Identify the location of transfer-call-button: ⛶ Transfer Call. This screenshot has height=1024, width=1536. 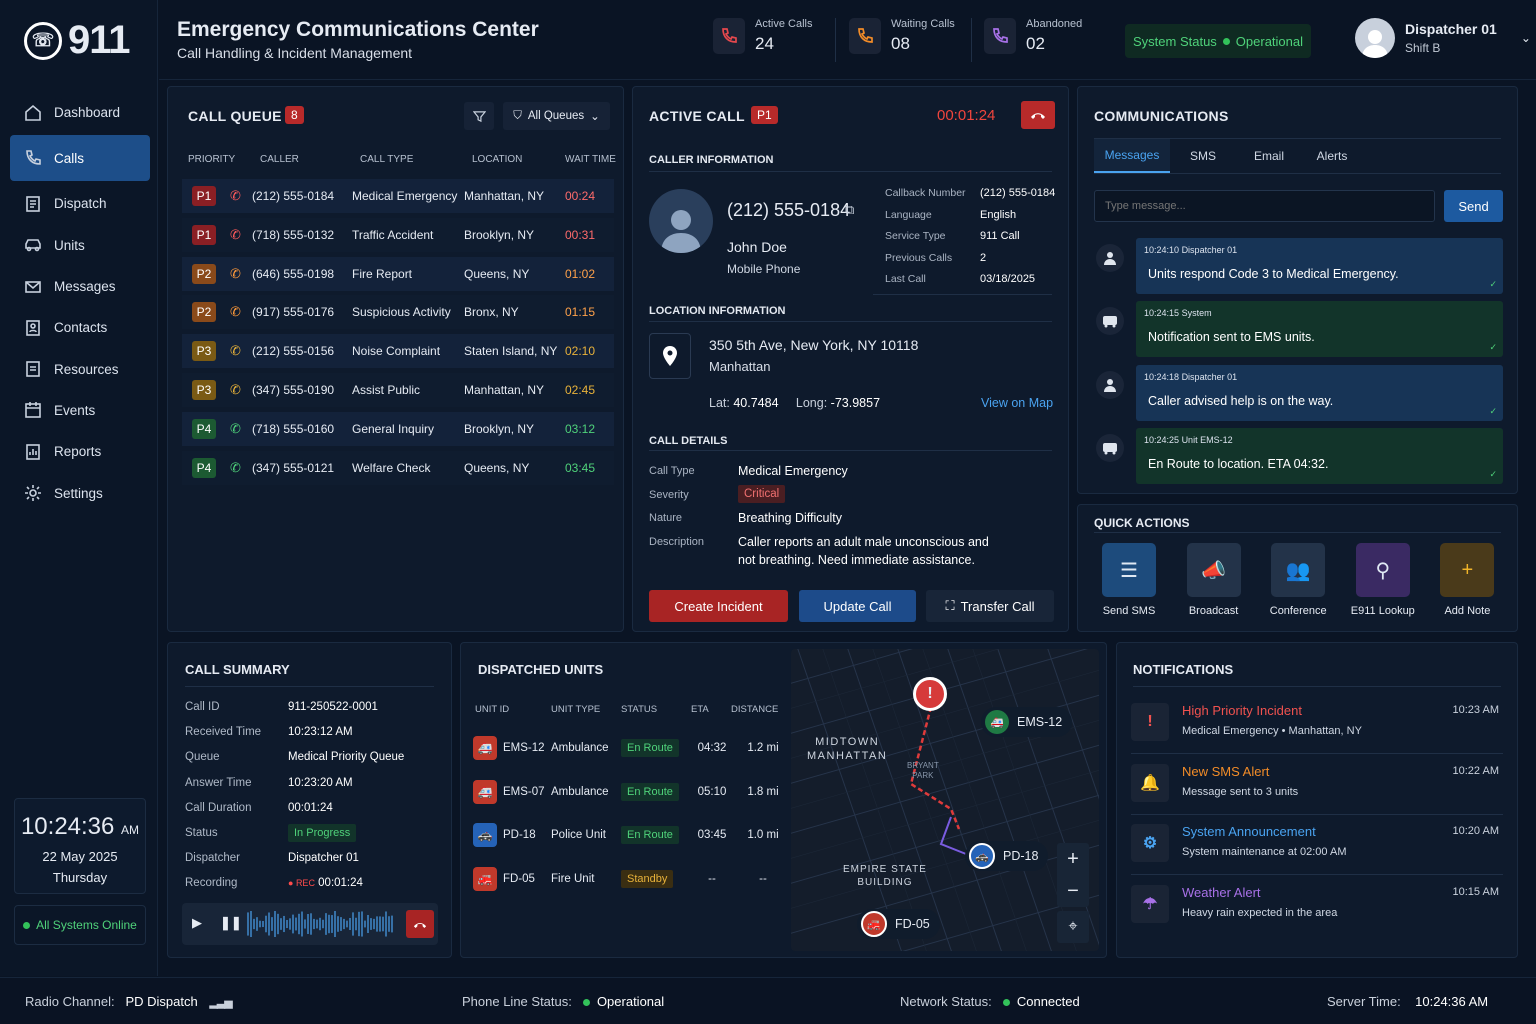
(990, 606).